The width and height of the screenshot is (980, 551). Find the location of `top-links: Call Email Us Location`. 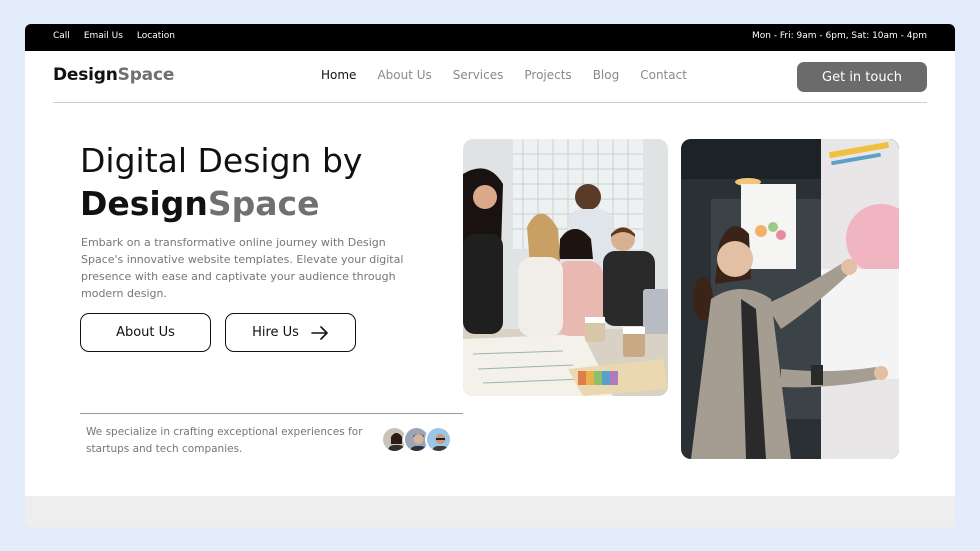

top-links: Call Email Us Location is located at coordinates (114, 36).